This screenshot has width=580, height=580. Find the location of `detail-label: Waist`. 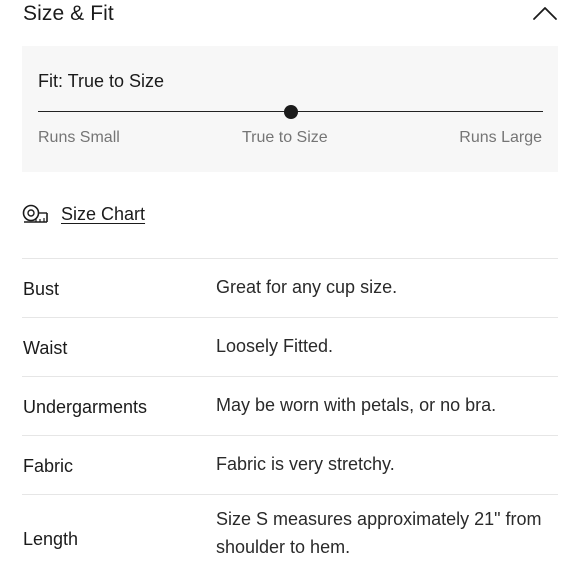

detail-label: Waist is located at coordinates (45, 348).